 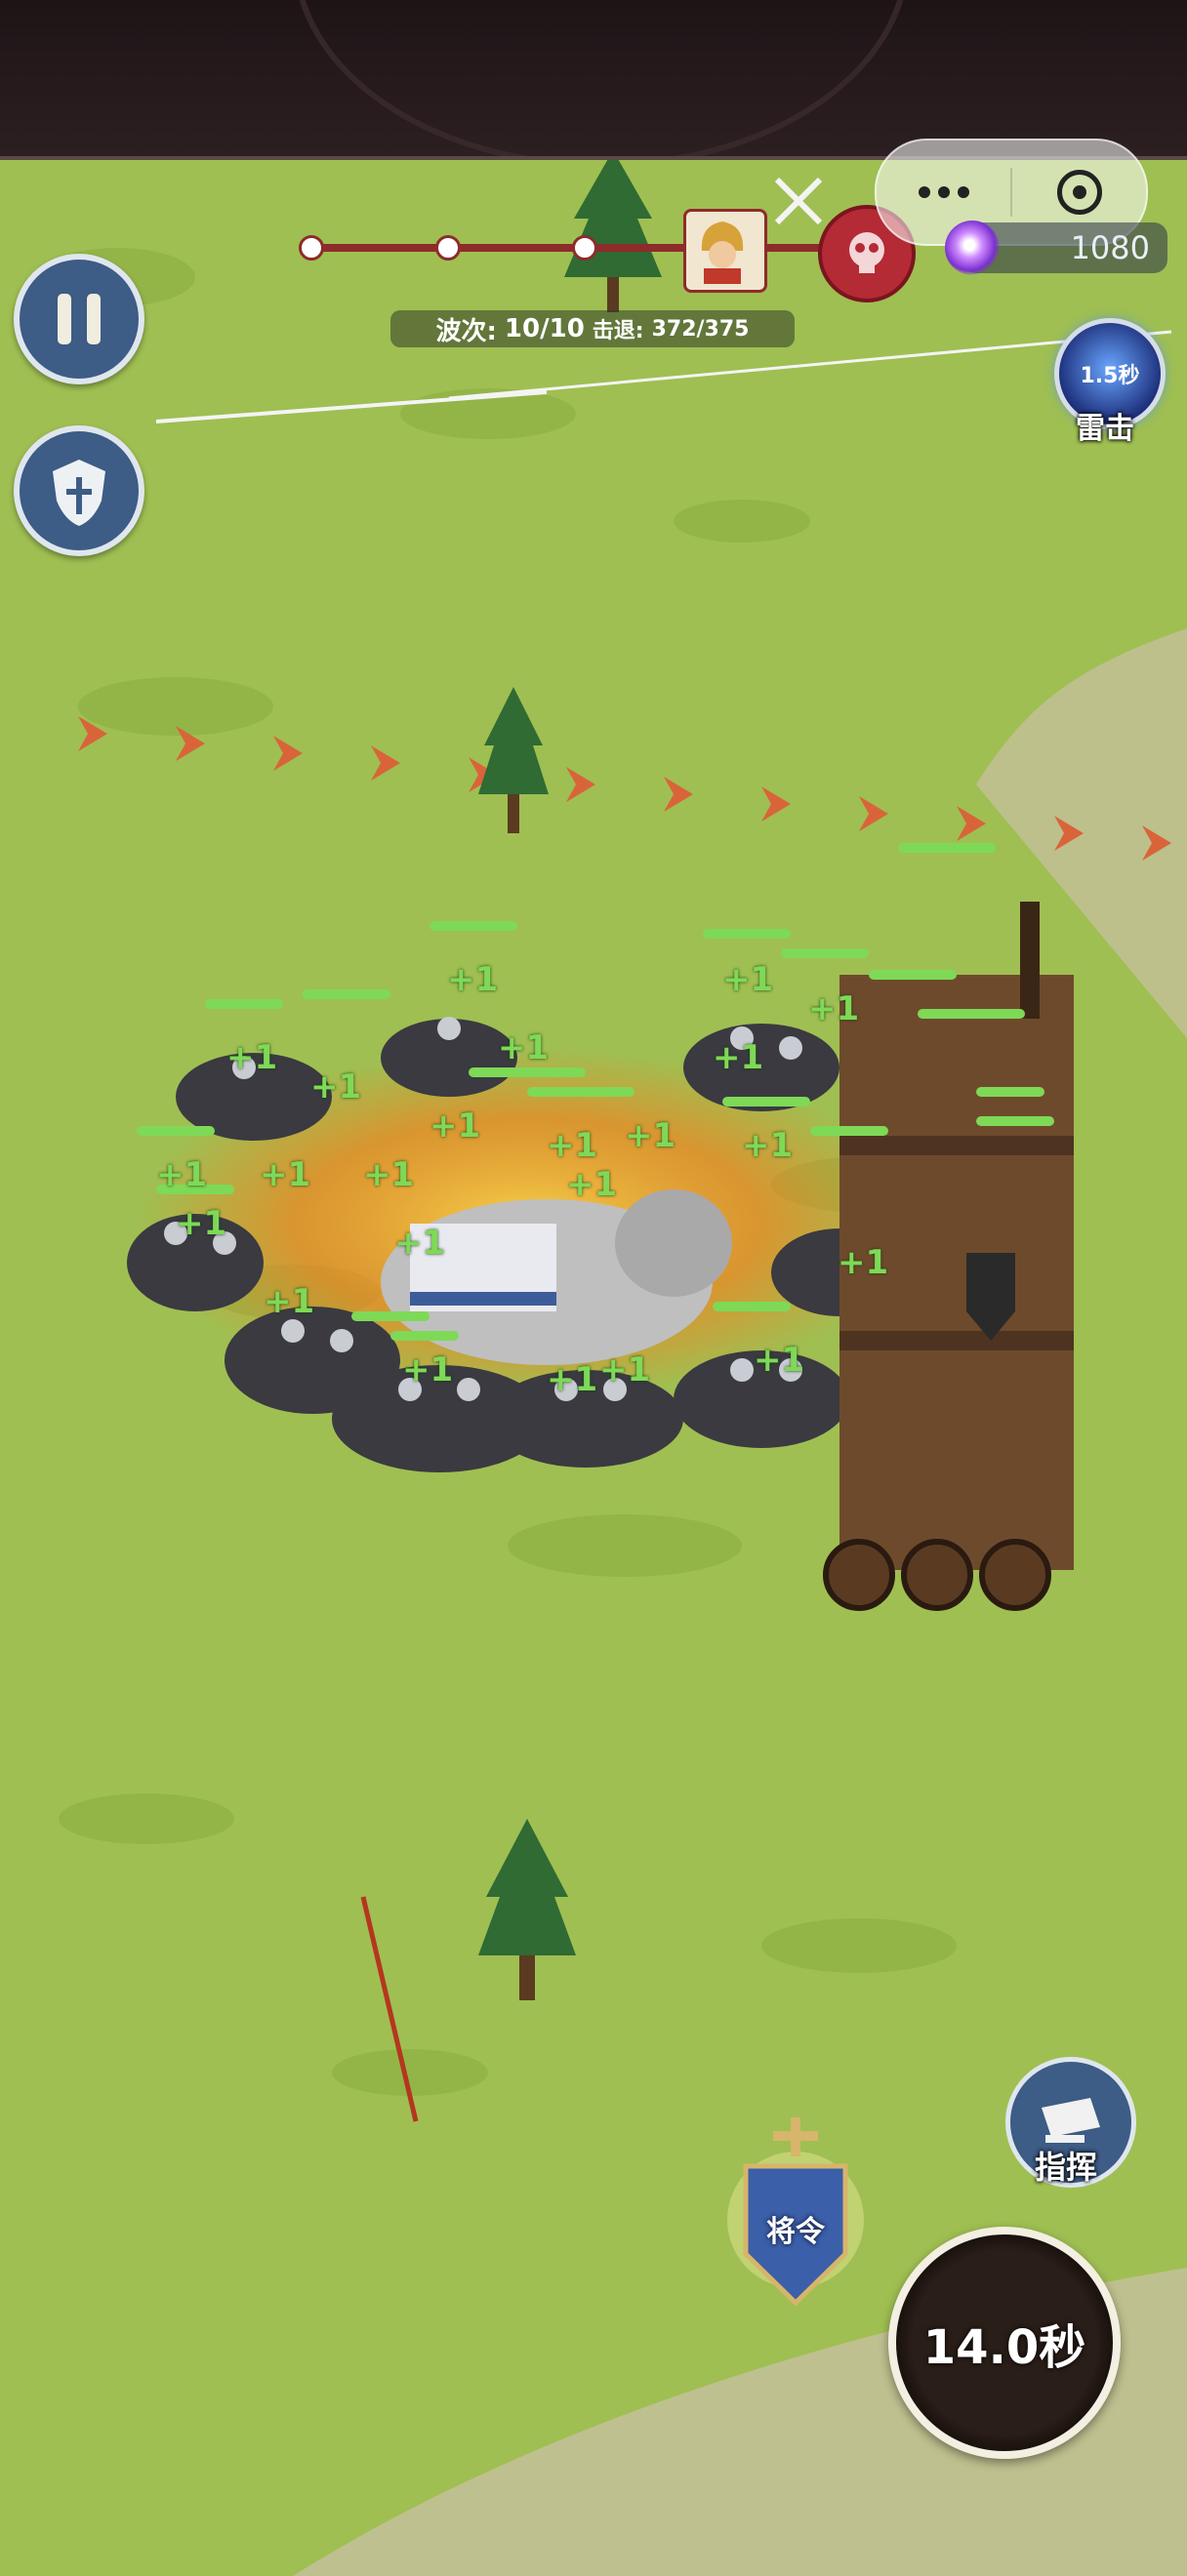 What do you see at coordinates (1110, 376) in the screenshot?
I see `skill-cooldown: 1.5秒` at bounding box center [1110, 376].